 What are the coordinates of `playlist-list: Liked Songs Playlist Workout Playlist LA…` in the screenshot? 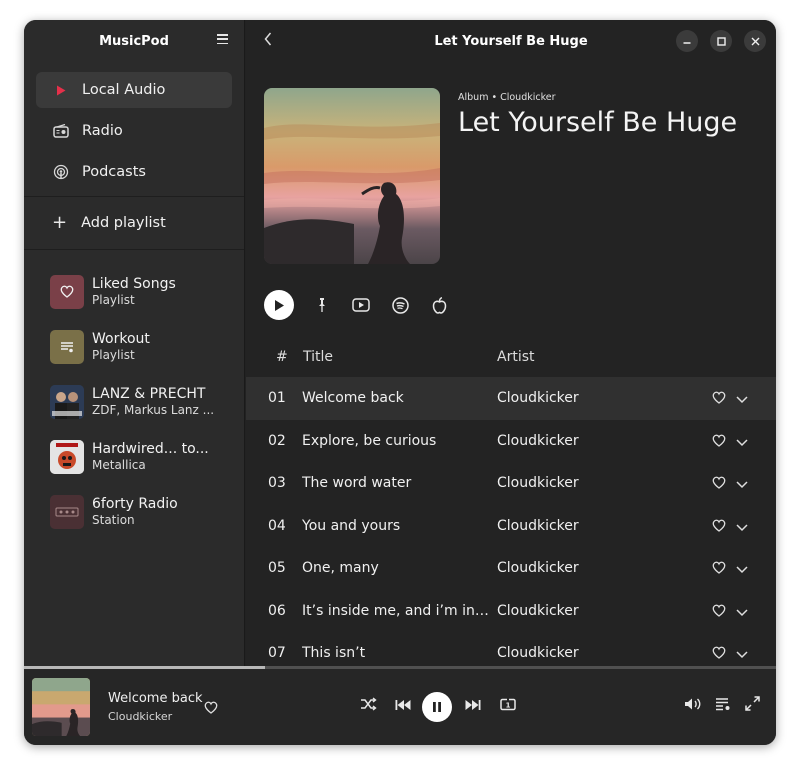 It's located at (134, 394).